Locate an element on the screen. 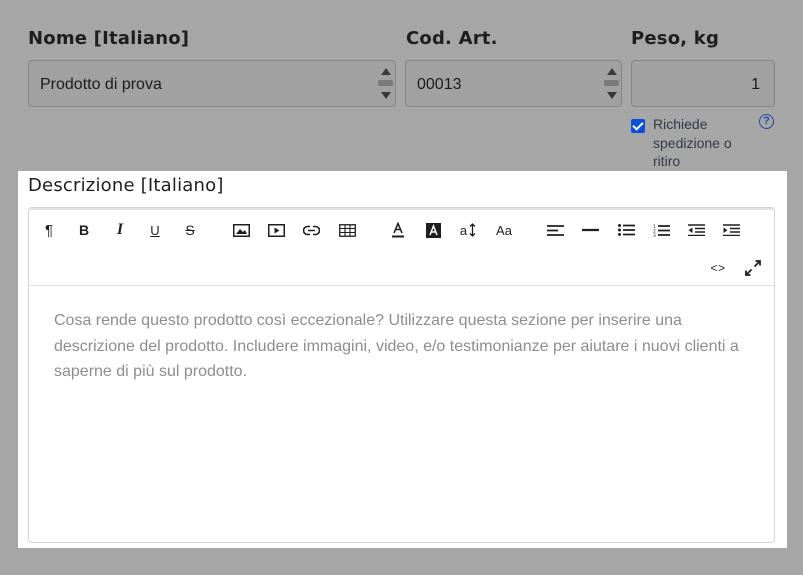 The height and width of the screenshot is (575, 803). table-icon is located at coordinates (347, 230).